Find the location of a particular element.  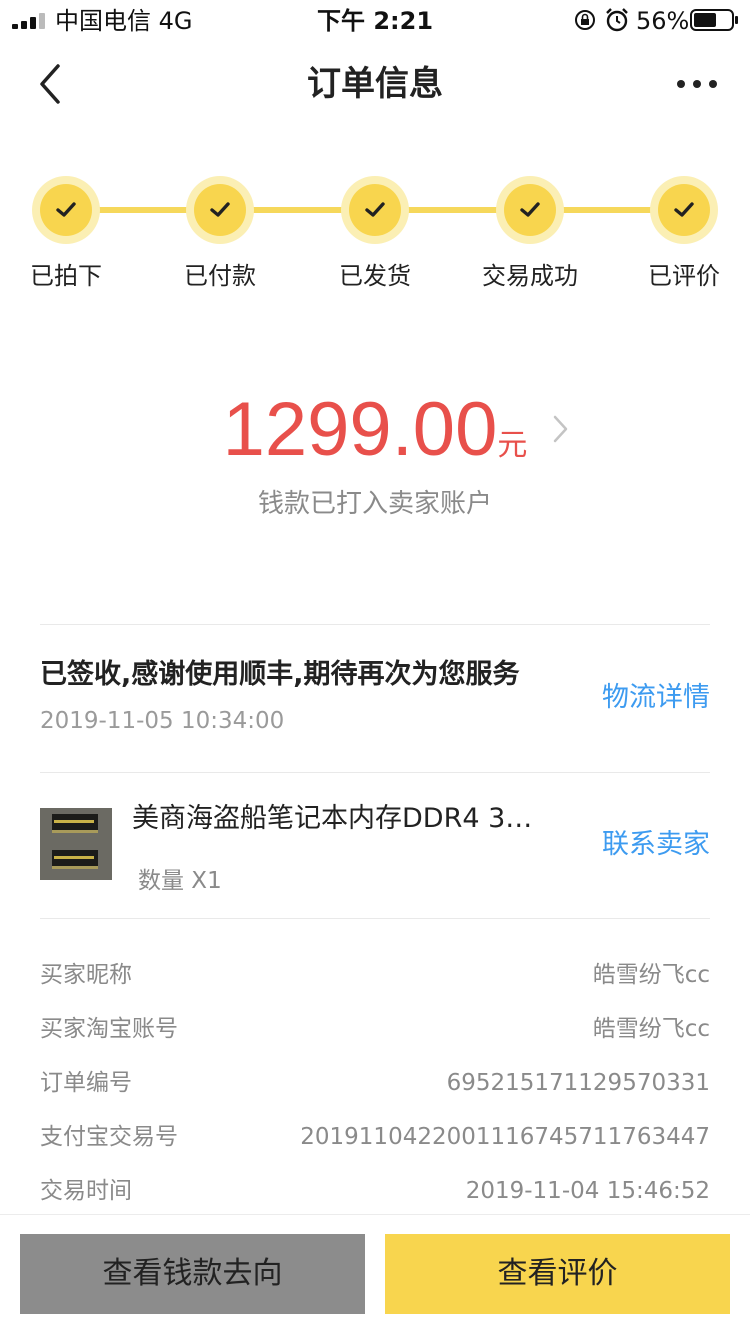

info-row-buyer-nickname: 买家昵称 皓雪纷飞cc is located at coordinates (375, 975).